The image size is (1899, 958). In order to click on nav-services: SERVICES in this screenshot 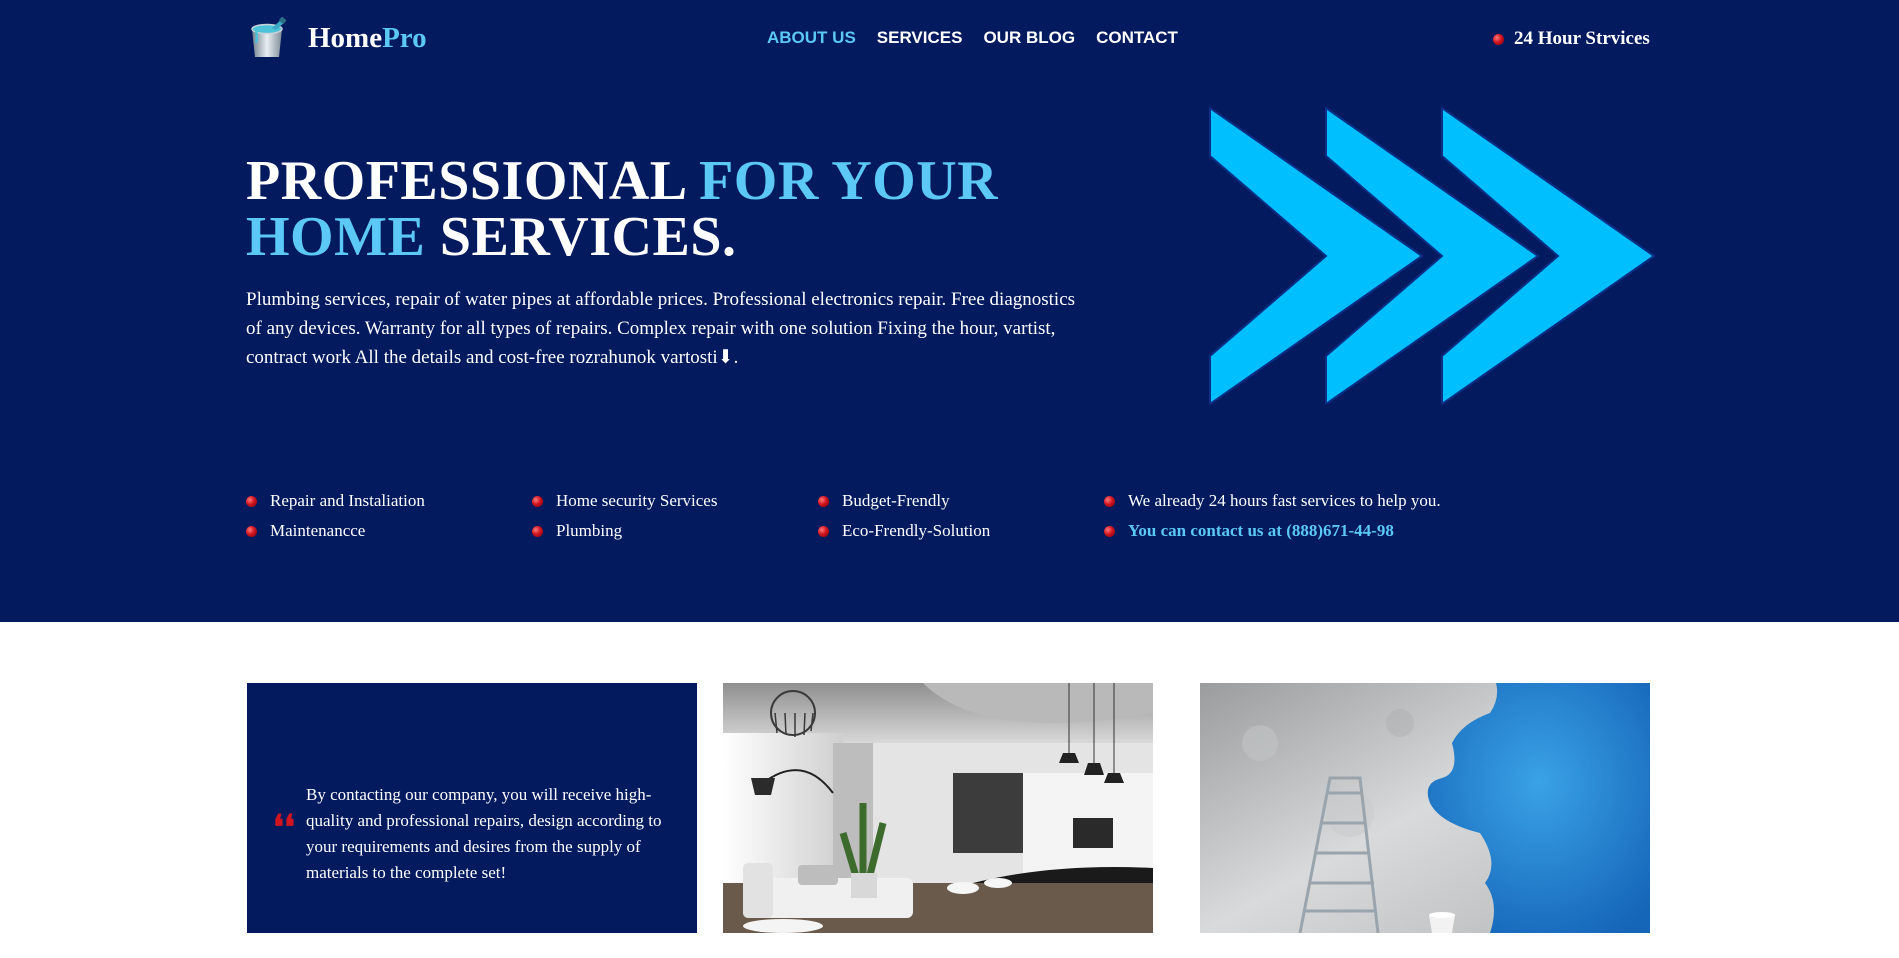, I will do `click(920, 38)`.